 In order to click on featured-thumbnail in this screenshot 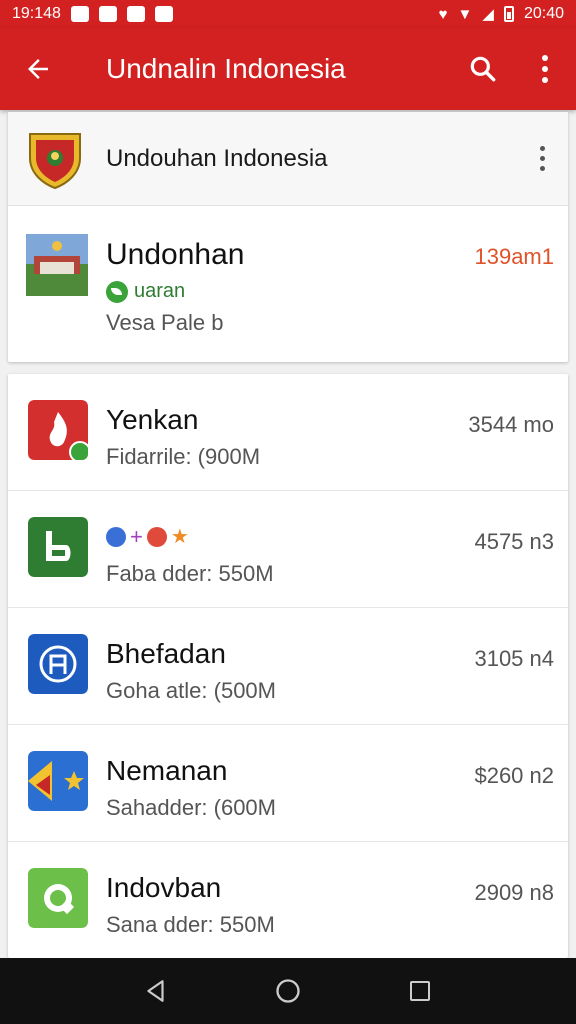, I will do `click(57, 265)`.